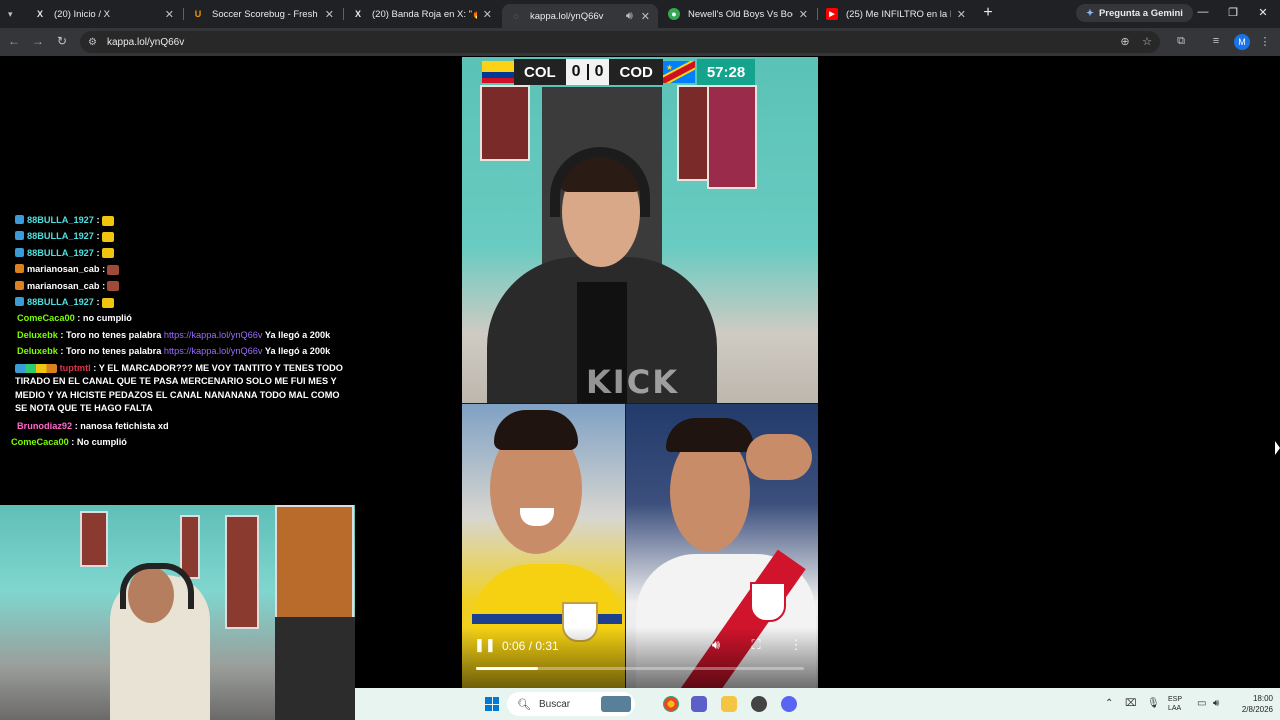 This screenshot has width=1280, height=720. I want to click on tab-banda-roja: X (20) Banda Roja en X: "🔥 Thia ✕, so click(422, 14).